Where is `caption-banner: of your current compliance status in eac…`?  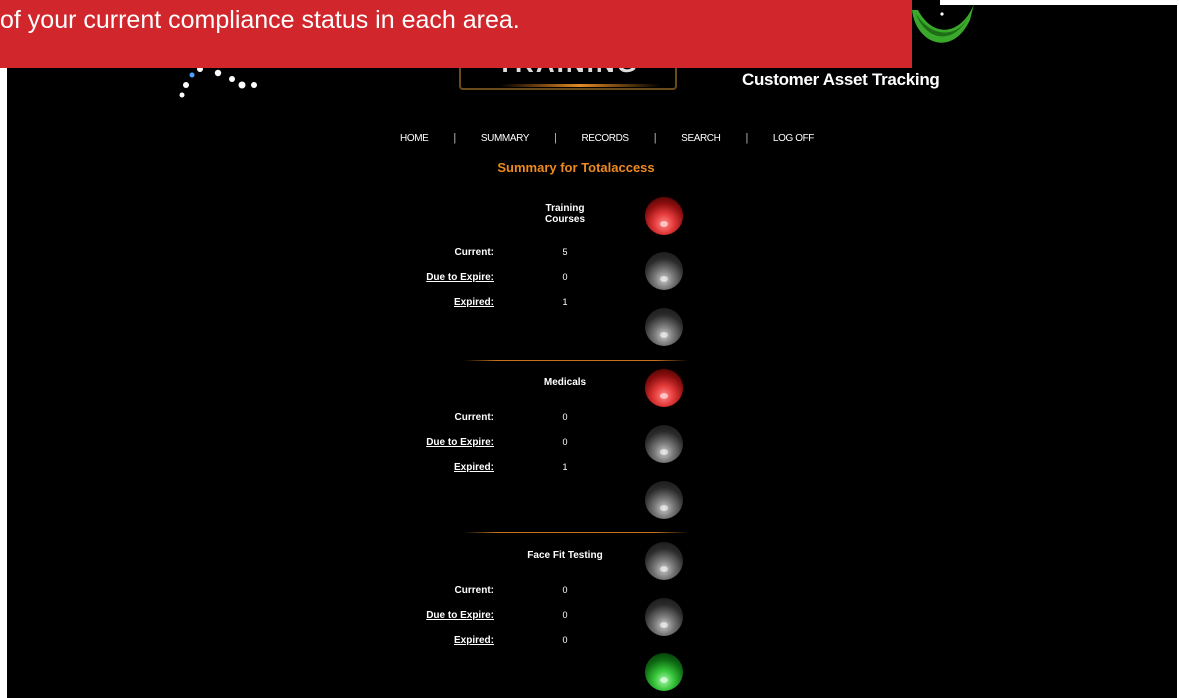 caption-banner: of your current compliance status in eac… is located at coordinates (456, 34).